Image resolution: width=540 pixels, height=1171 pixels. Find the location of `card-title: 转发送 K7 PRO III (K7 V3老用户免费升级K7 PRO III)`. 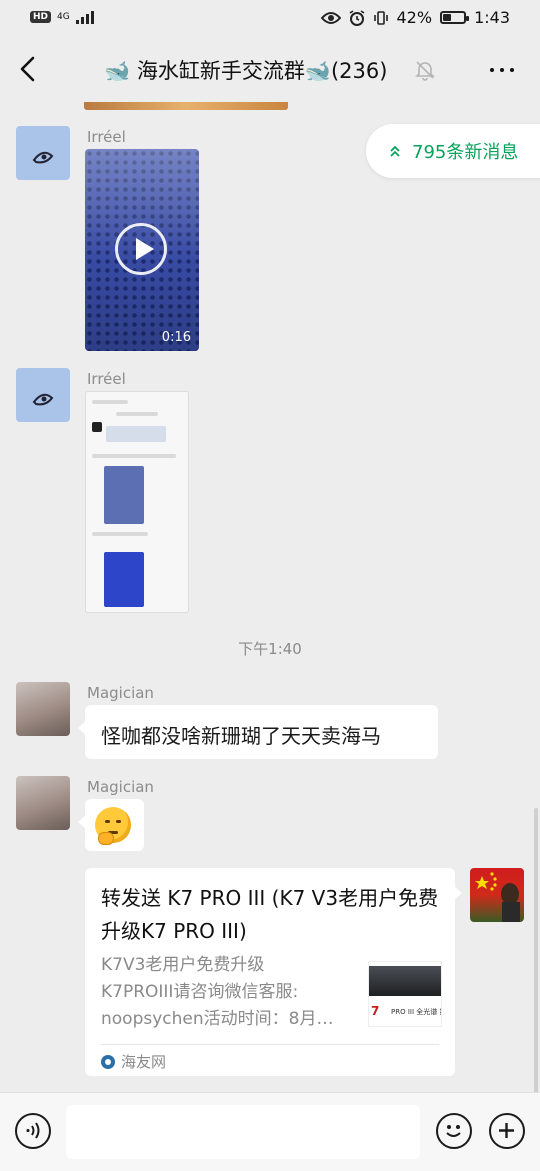

card-title: 转发送 K7 PRO III (K7 V3老用户免费升级K7 PRO III) is located at coordinates (270, 914).